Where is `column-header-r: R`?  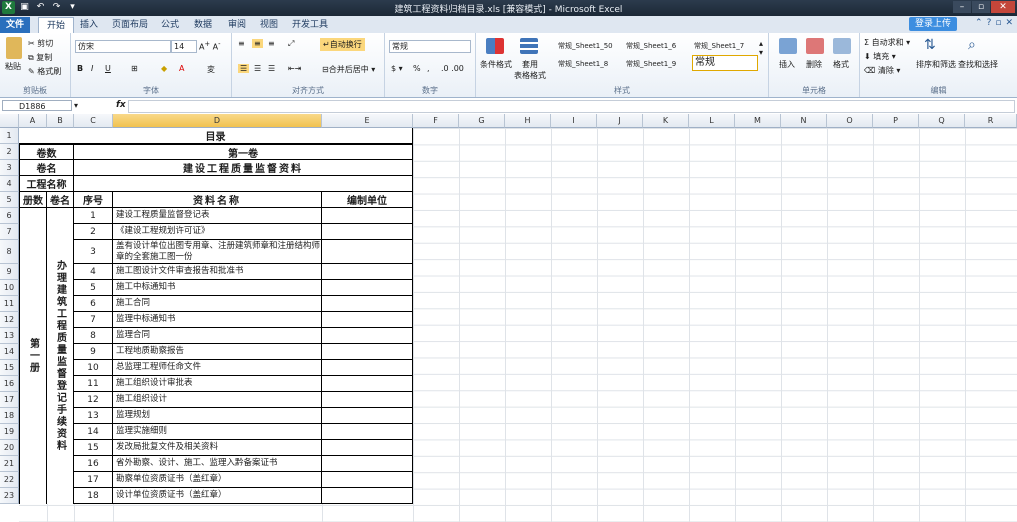 column-header-r: R is located at coordinates (991, 121).